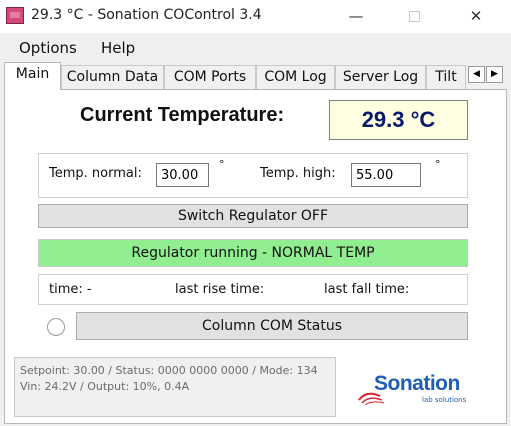  What do you see at coordinates (220, 289) in the screenshot?
I see `last-rise-time-label: last rise time:` at bounding box center [220, 289].